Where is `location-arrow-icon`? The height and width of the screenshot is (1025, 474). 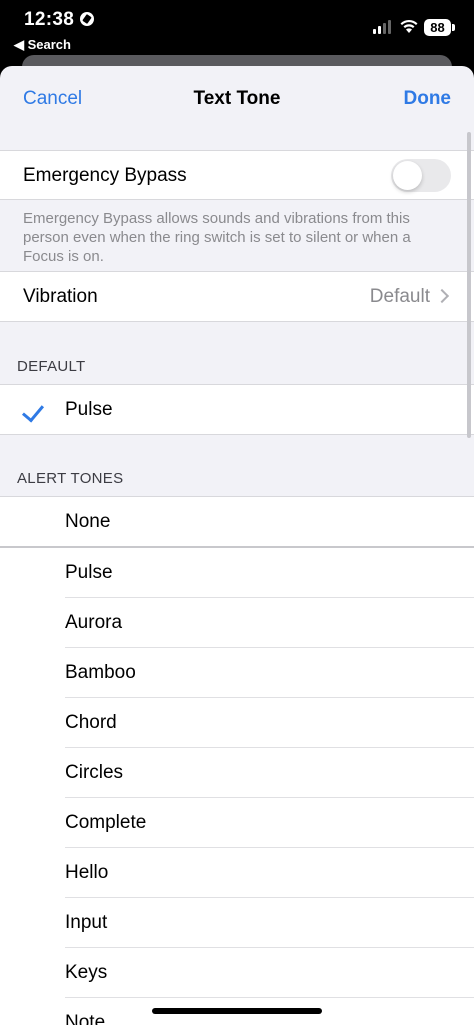 location-arrow-icon is located at coordinates (87, 19).